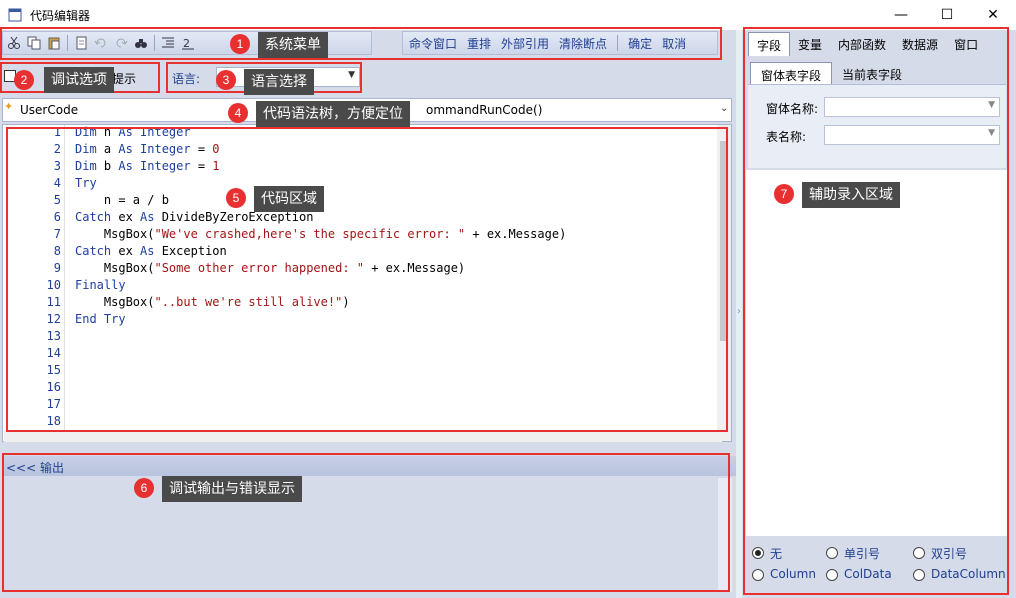  Describe the element at coordinates (293, 45) in the screenshot. I see `annotation-tip-1: 系统菜单` at that location.